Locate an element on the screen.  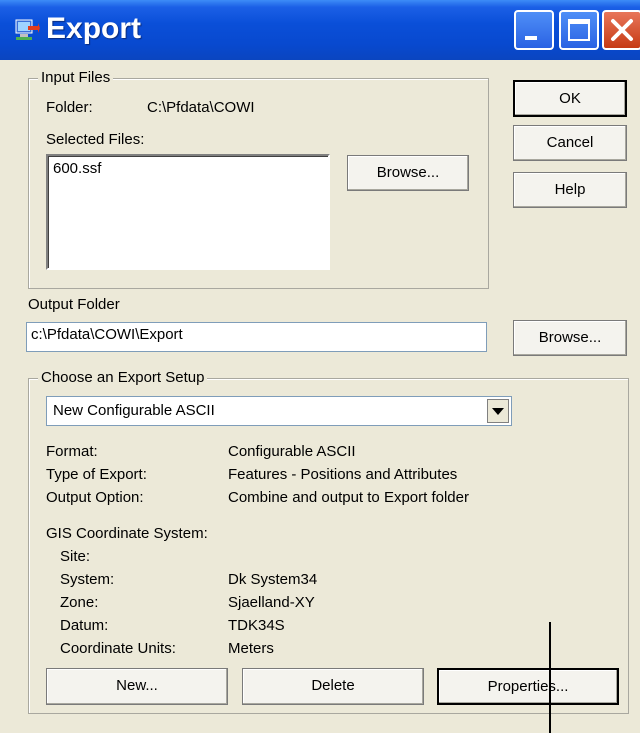
export-setup-select: New Configurable ASCII is located at coordinates (279, 411).